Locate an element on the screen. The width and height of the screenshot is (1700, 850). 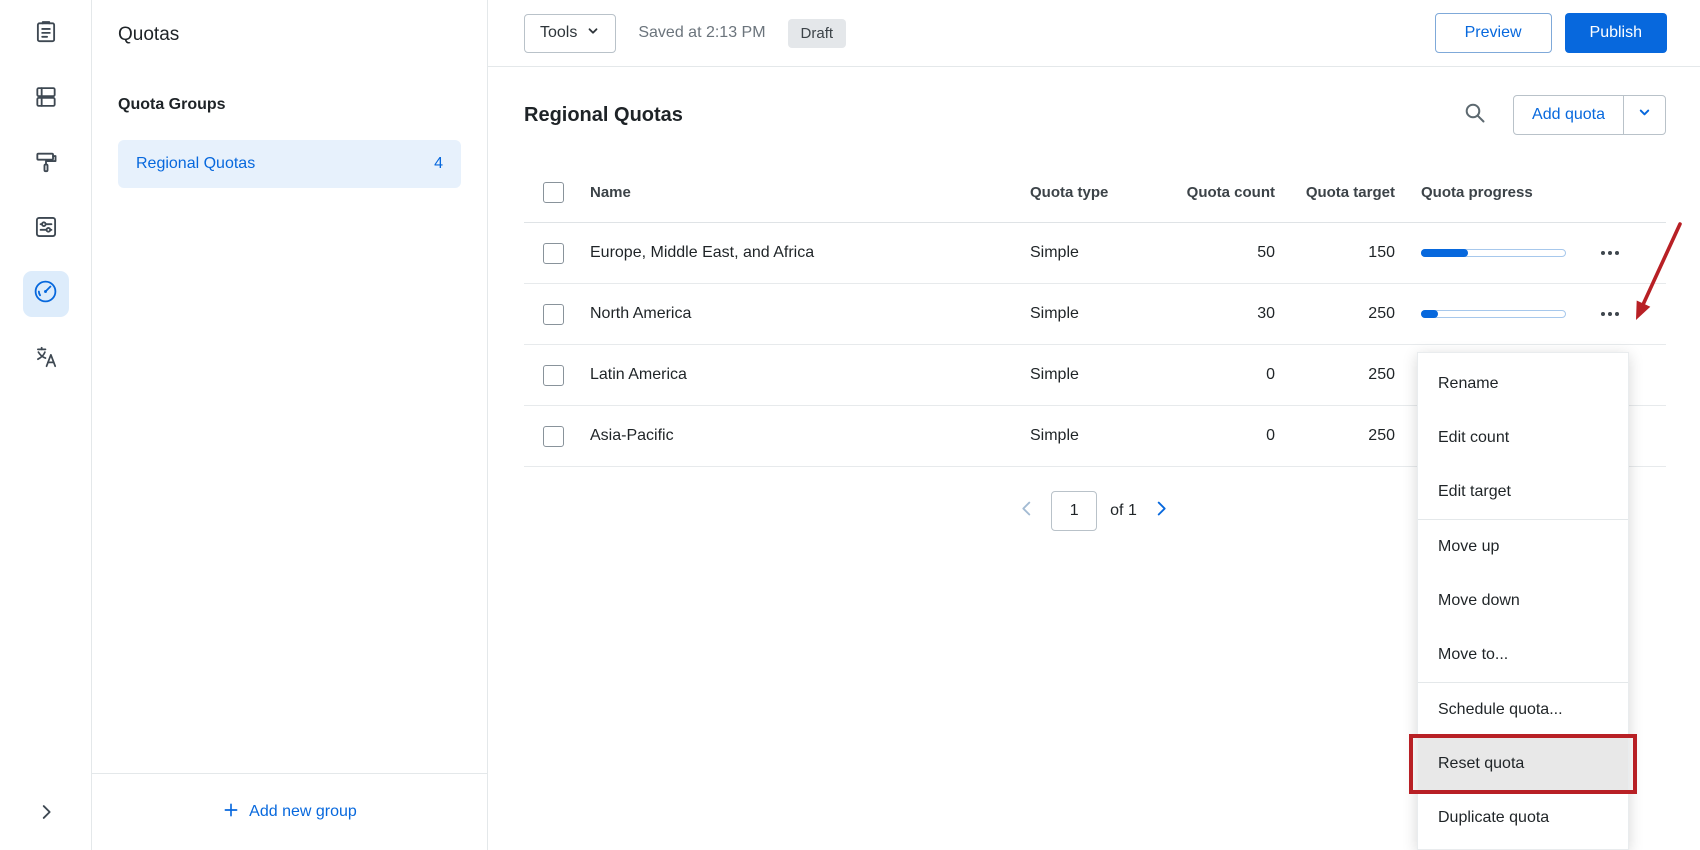
column-header-quota-type: Quota type is located at coordinates (1069, 192).